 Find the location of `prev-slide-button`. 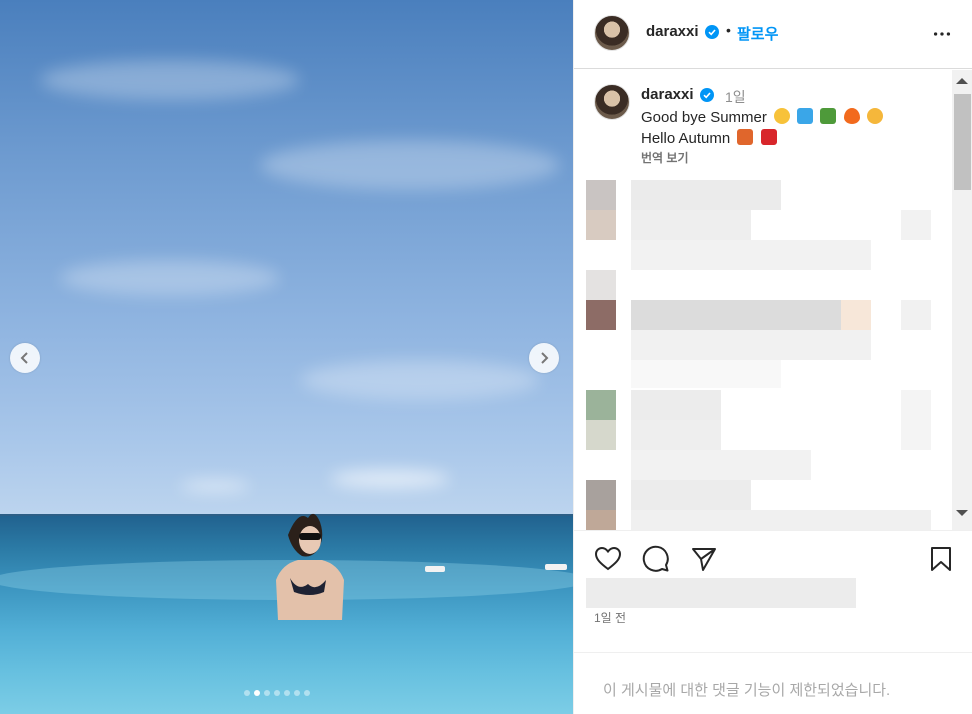

prev-slide-button is located at coordinates (25, 358).